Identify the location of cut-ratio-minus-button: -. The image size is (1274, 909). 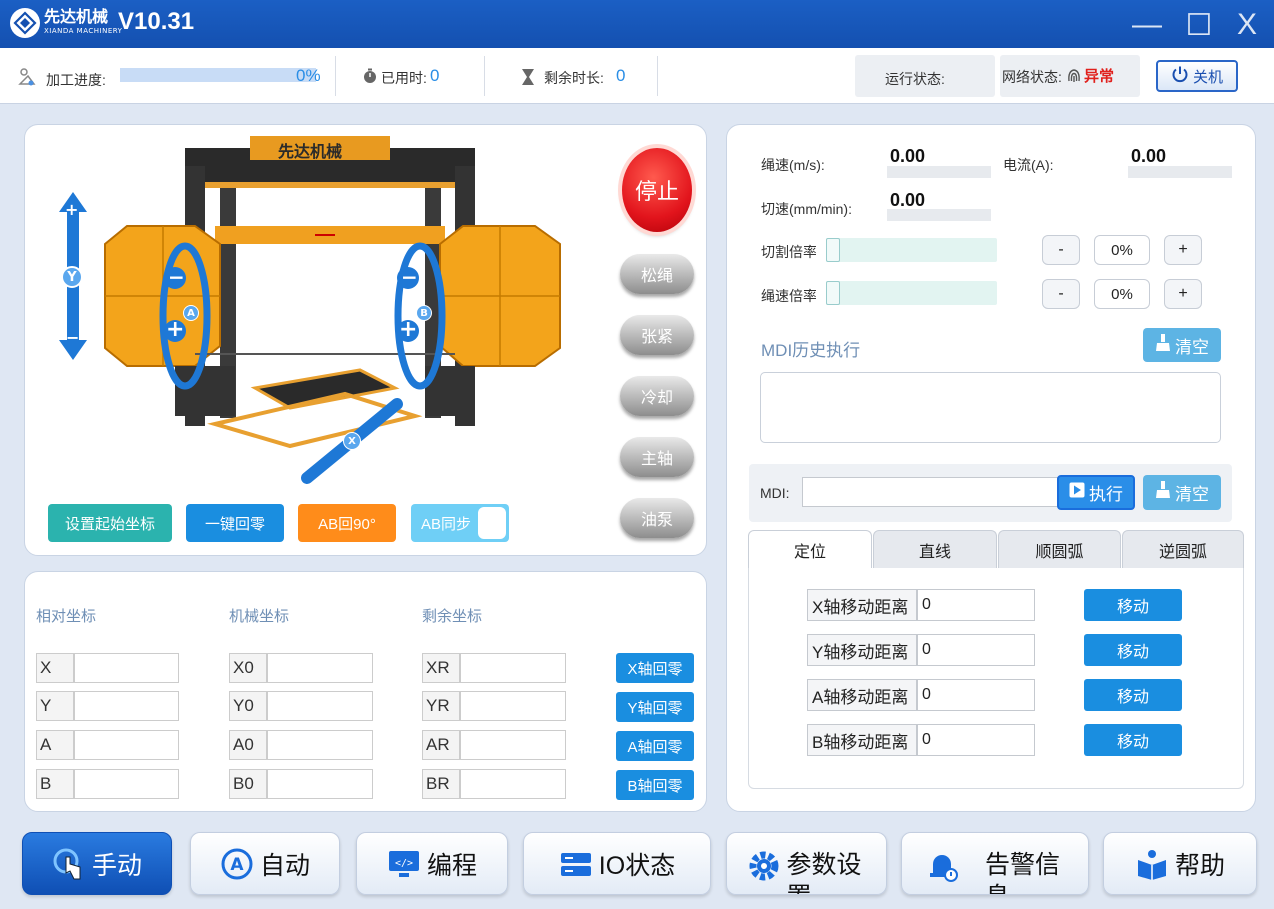
(1061, 250).